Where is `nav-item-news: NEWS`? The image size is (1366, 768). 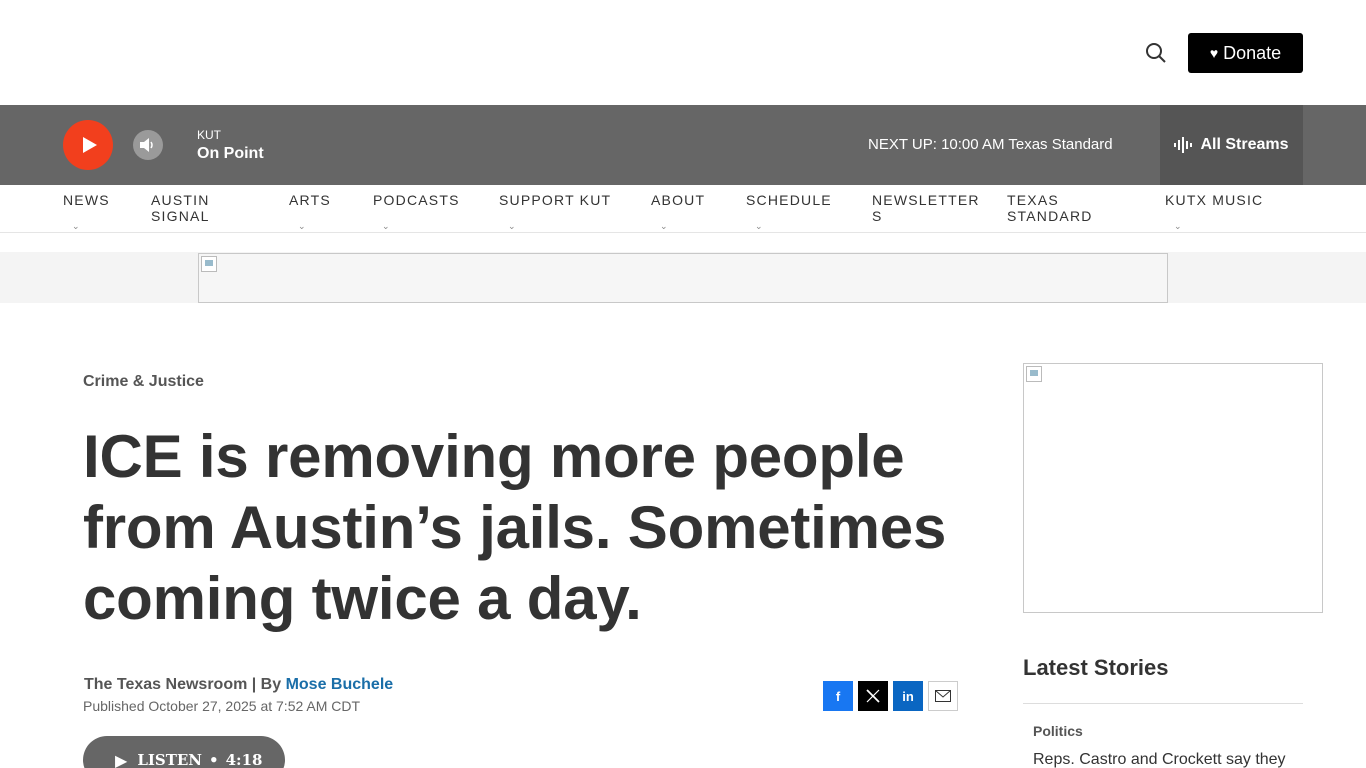 nav-item-news: NEWS is located at coordinates (86, 200).